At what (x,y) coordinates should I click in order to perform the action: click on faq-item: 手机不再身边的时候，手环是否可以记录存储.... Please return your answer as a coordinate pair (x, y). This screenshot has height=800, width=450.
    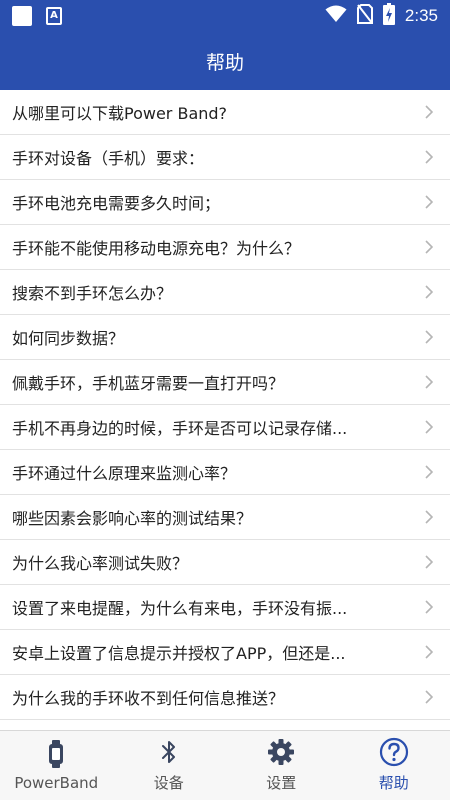
    Looking at the image, I should click on (225, 427).